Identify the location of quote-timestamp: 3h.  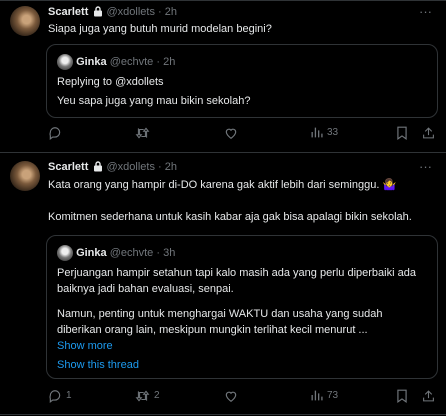
(169, 252).